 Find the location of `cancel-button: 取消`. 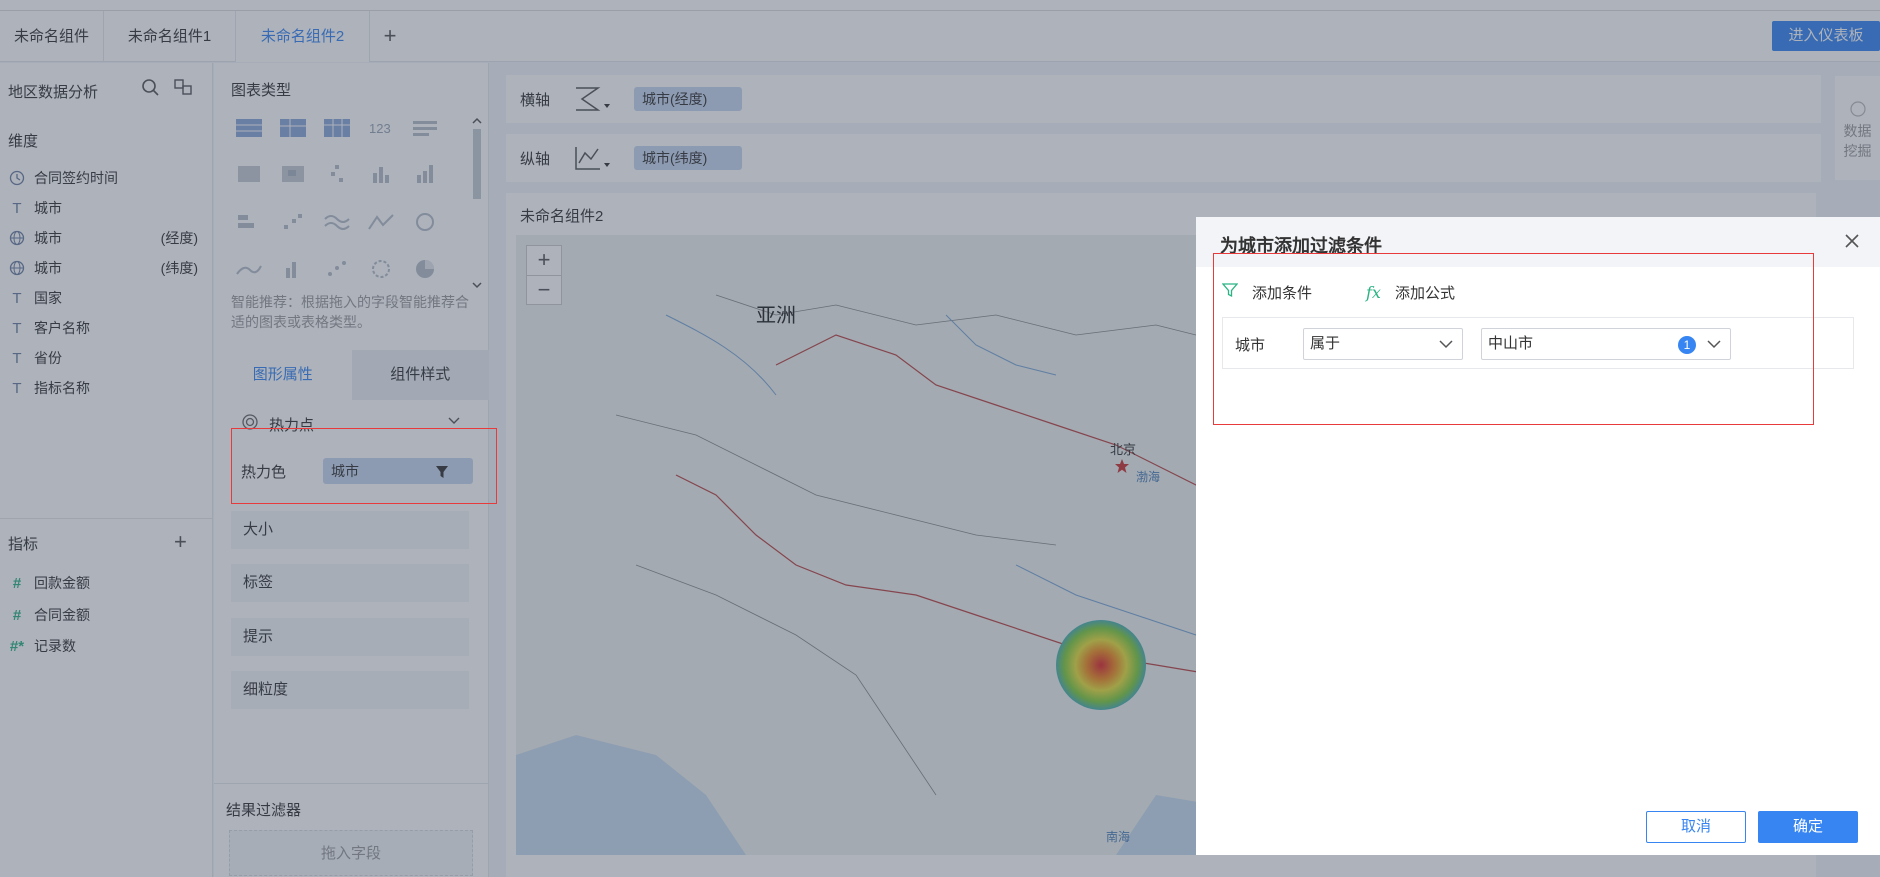

cancel-button: 取消 is located at coordinates (1696, 827).